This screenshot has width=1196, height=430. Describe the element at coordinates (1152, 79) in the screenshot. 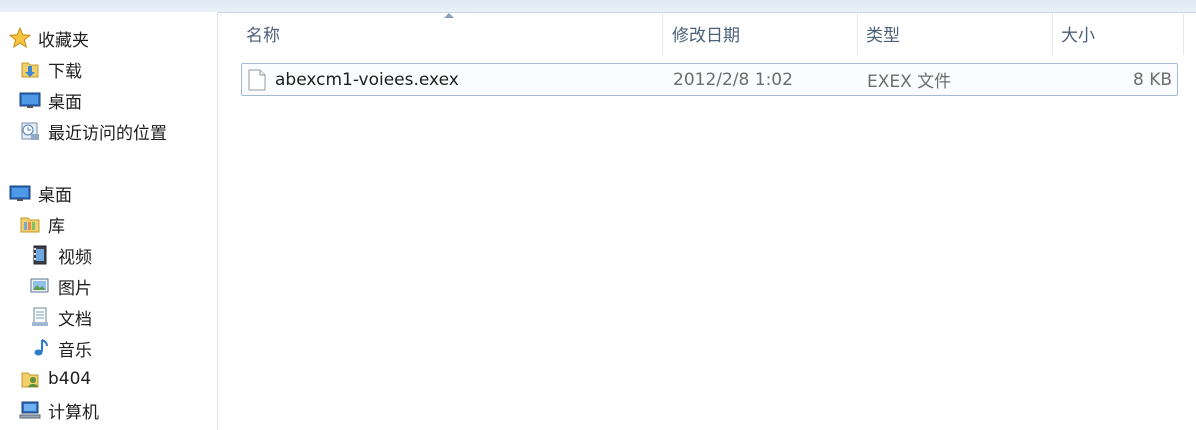

I see `file-size: 8 KB` at that location.